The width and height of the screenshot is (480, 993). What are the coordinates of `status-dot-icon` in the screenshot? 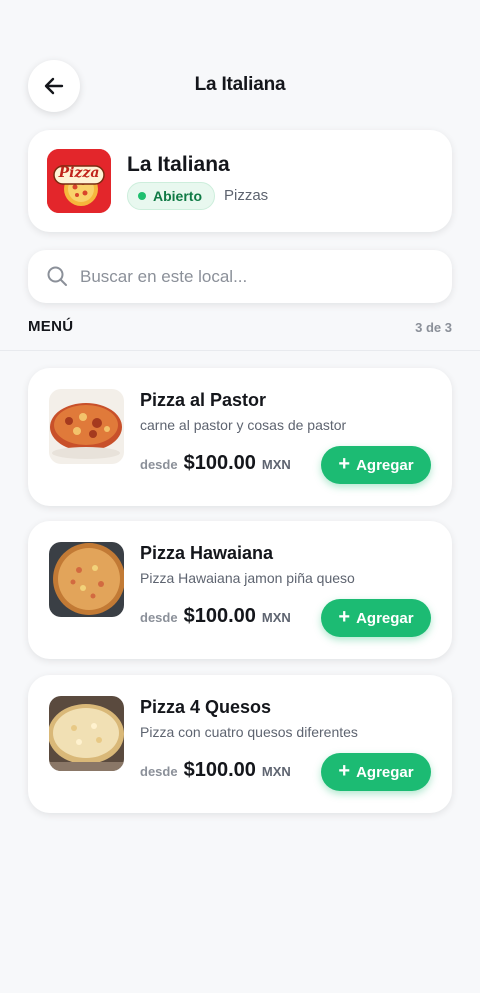 It's located at (142, 196).